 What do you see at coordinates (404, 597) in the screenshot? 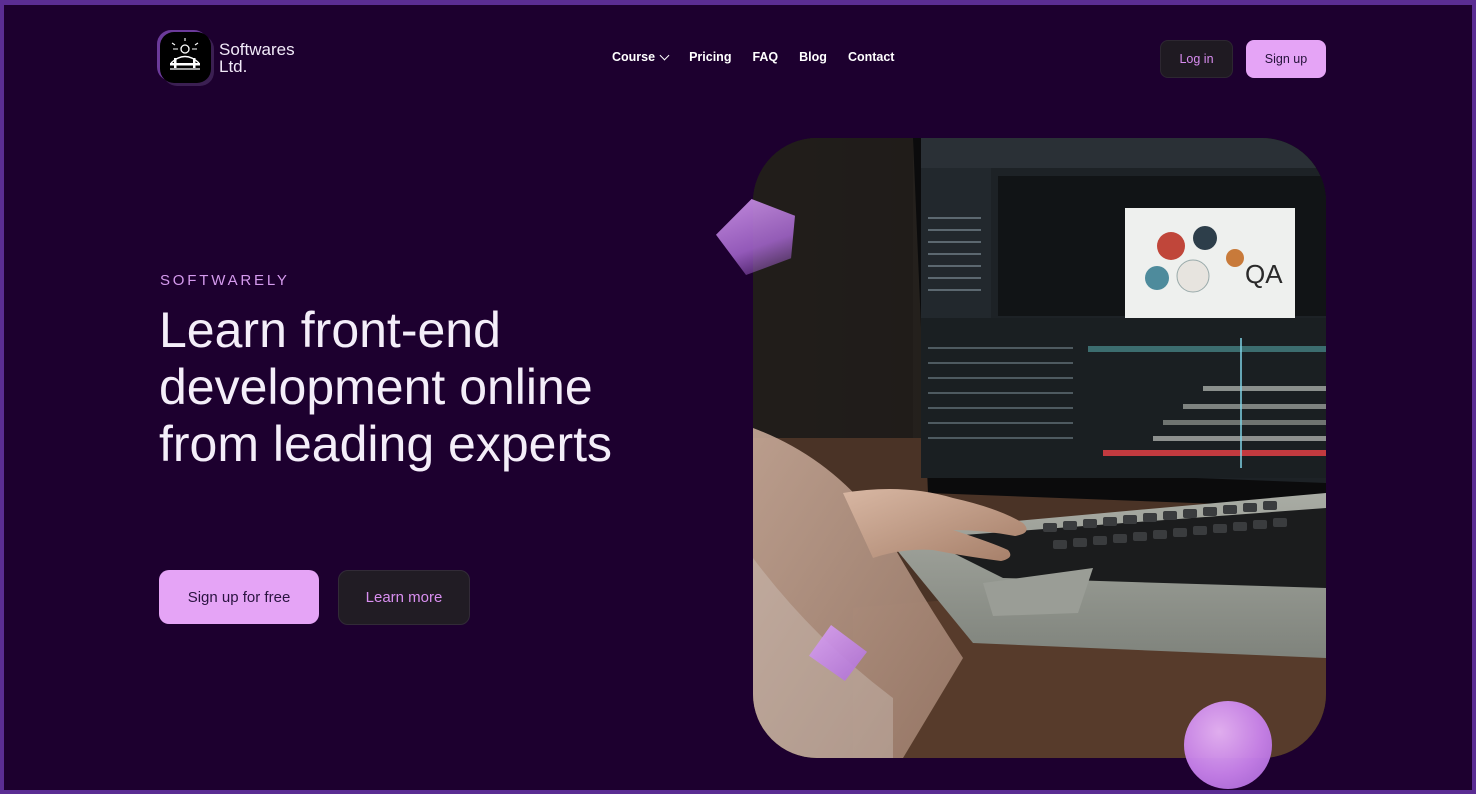
I see `learn-more-button: Learn more` at bounding box center [404, 597].